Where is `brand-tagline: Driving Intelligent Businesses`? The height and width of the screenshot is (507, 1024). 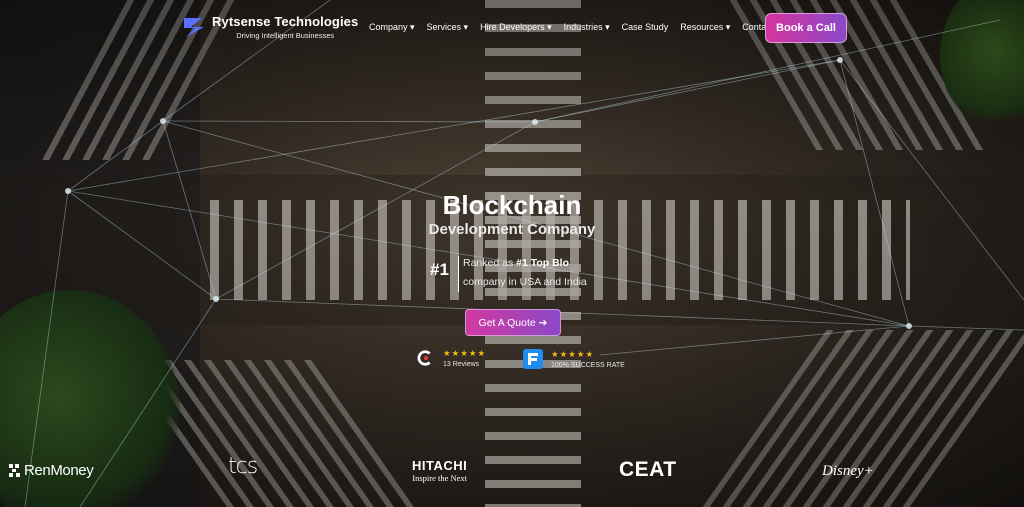
brand-tagline: Driving Intelligent Businesses is located at coordinates (285, 35).